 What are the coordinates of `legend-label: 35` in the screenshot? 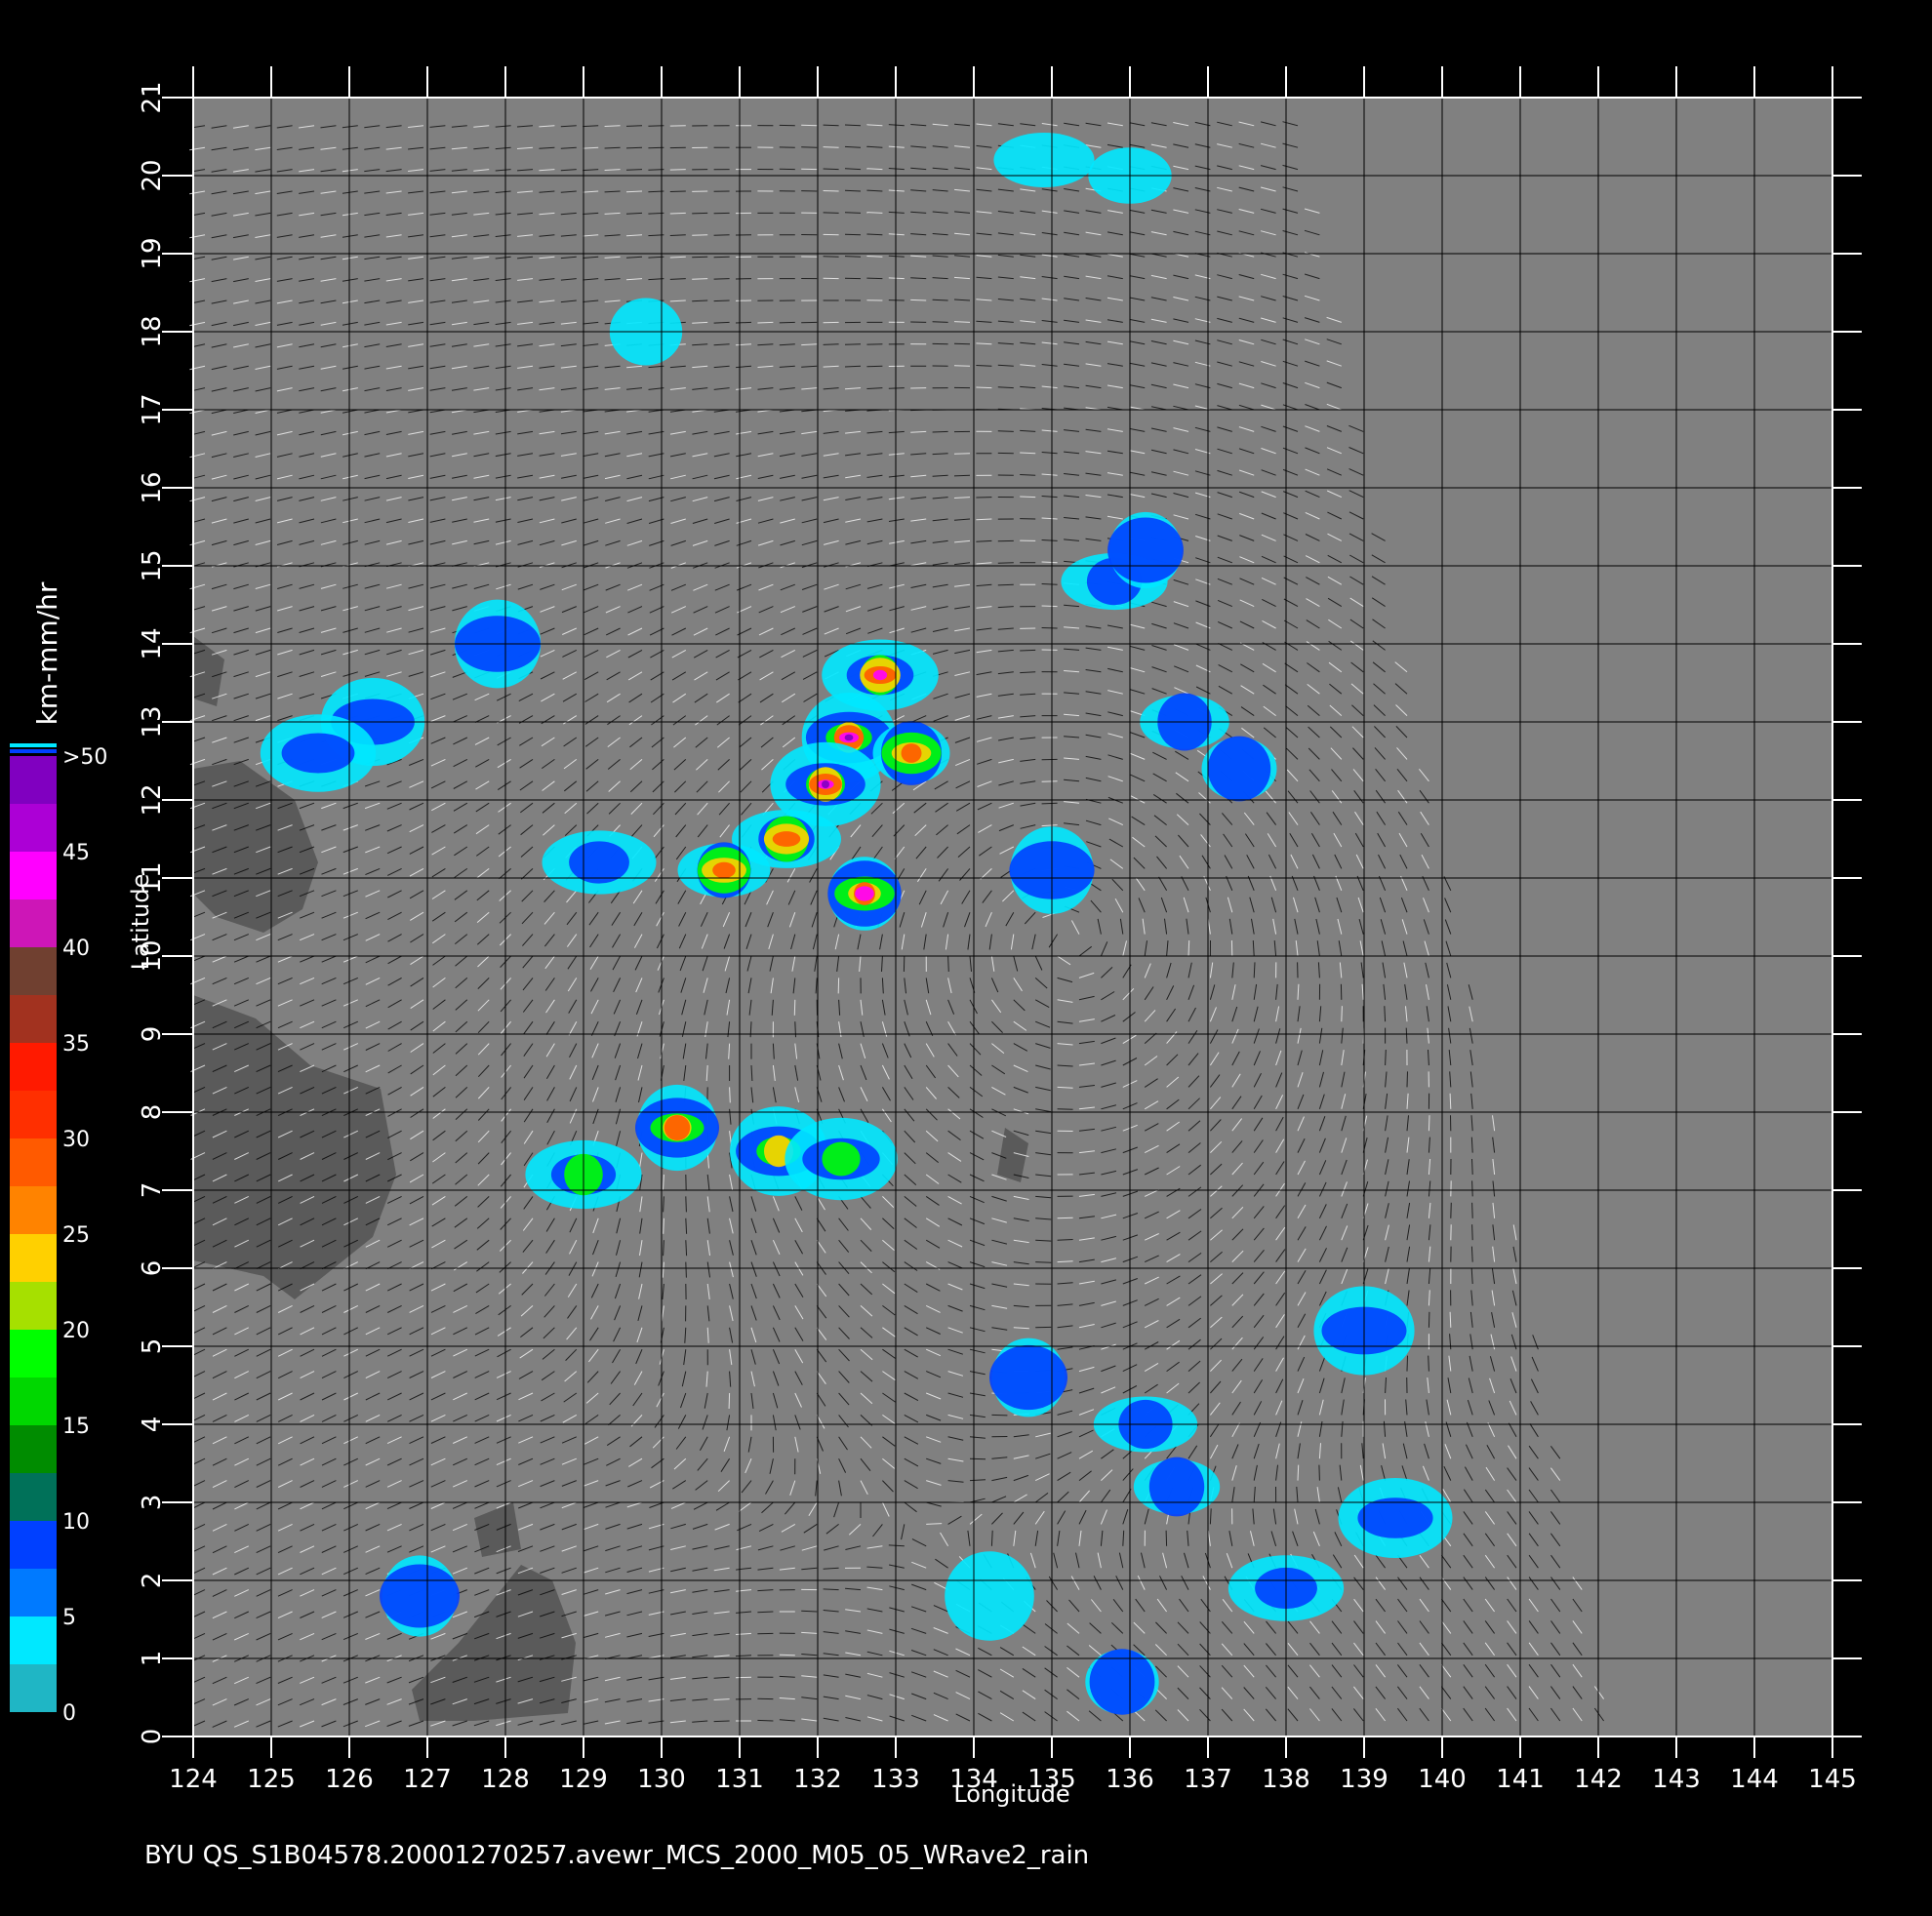 It's located at (76, 1044).